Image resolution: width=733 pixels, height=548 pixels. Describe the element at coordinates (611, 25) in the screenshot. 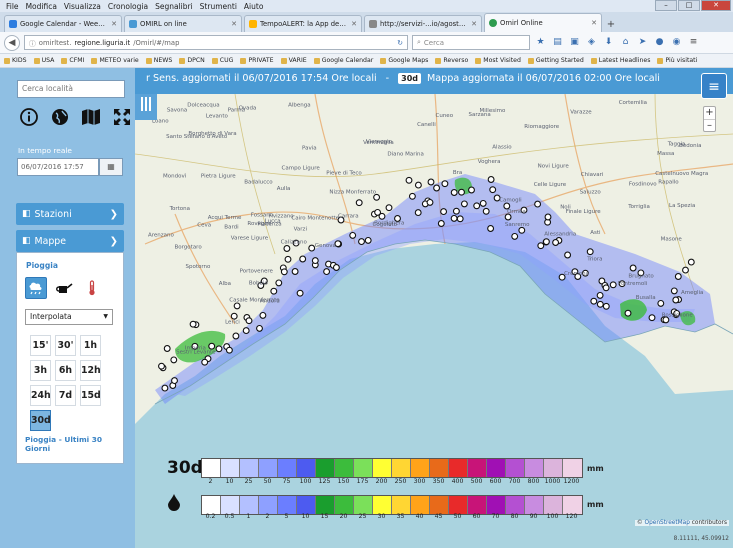

I see `new-tab-button: +` at that location.